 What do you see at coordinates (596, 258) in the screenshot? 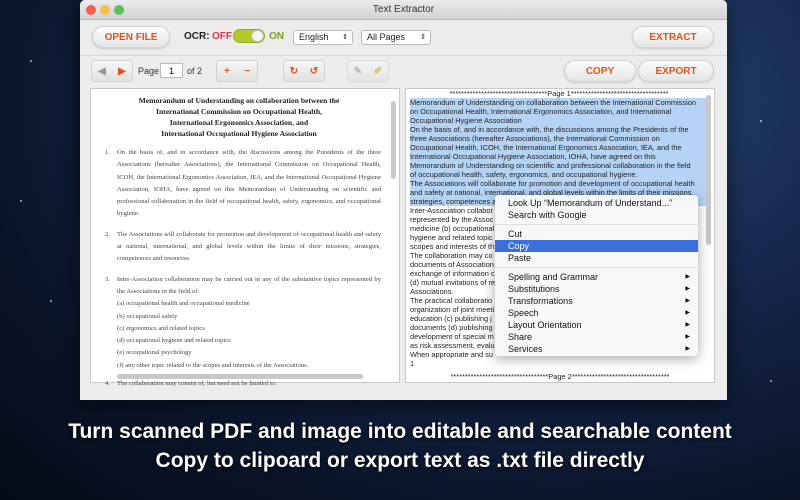
I see `menu-item-paste: Paste` at bounding box center [596, 258].